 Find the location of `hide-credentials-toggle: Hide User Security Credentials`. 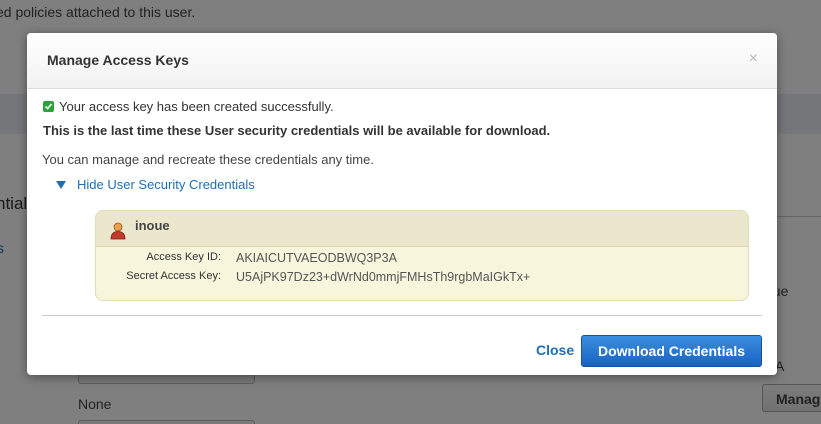

hide-credentials-toggle: Hide User Security Credentials is located at coordinates (155, 184).